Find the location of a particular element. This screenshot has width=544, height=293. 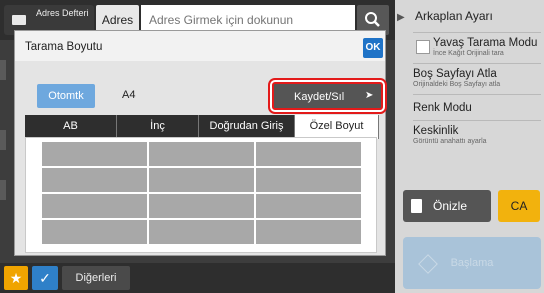

color-mode-item: Renk Modu is located at coordinates (477, 107).